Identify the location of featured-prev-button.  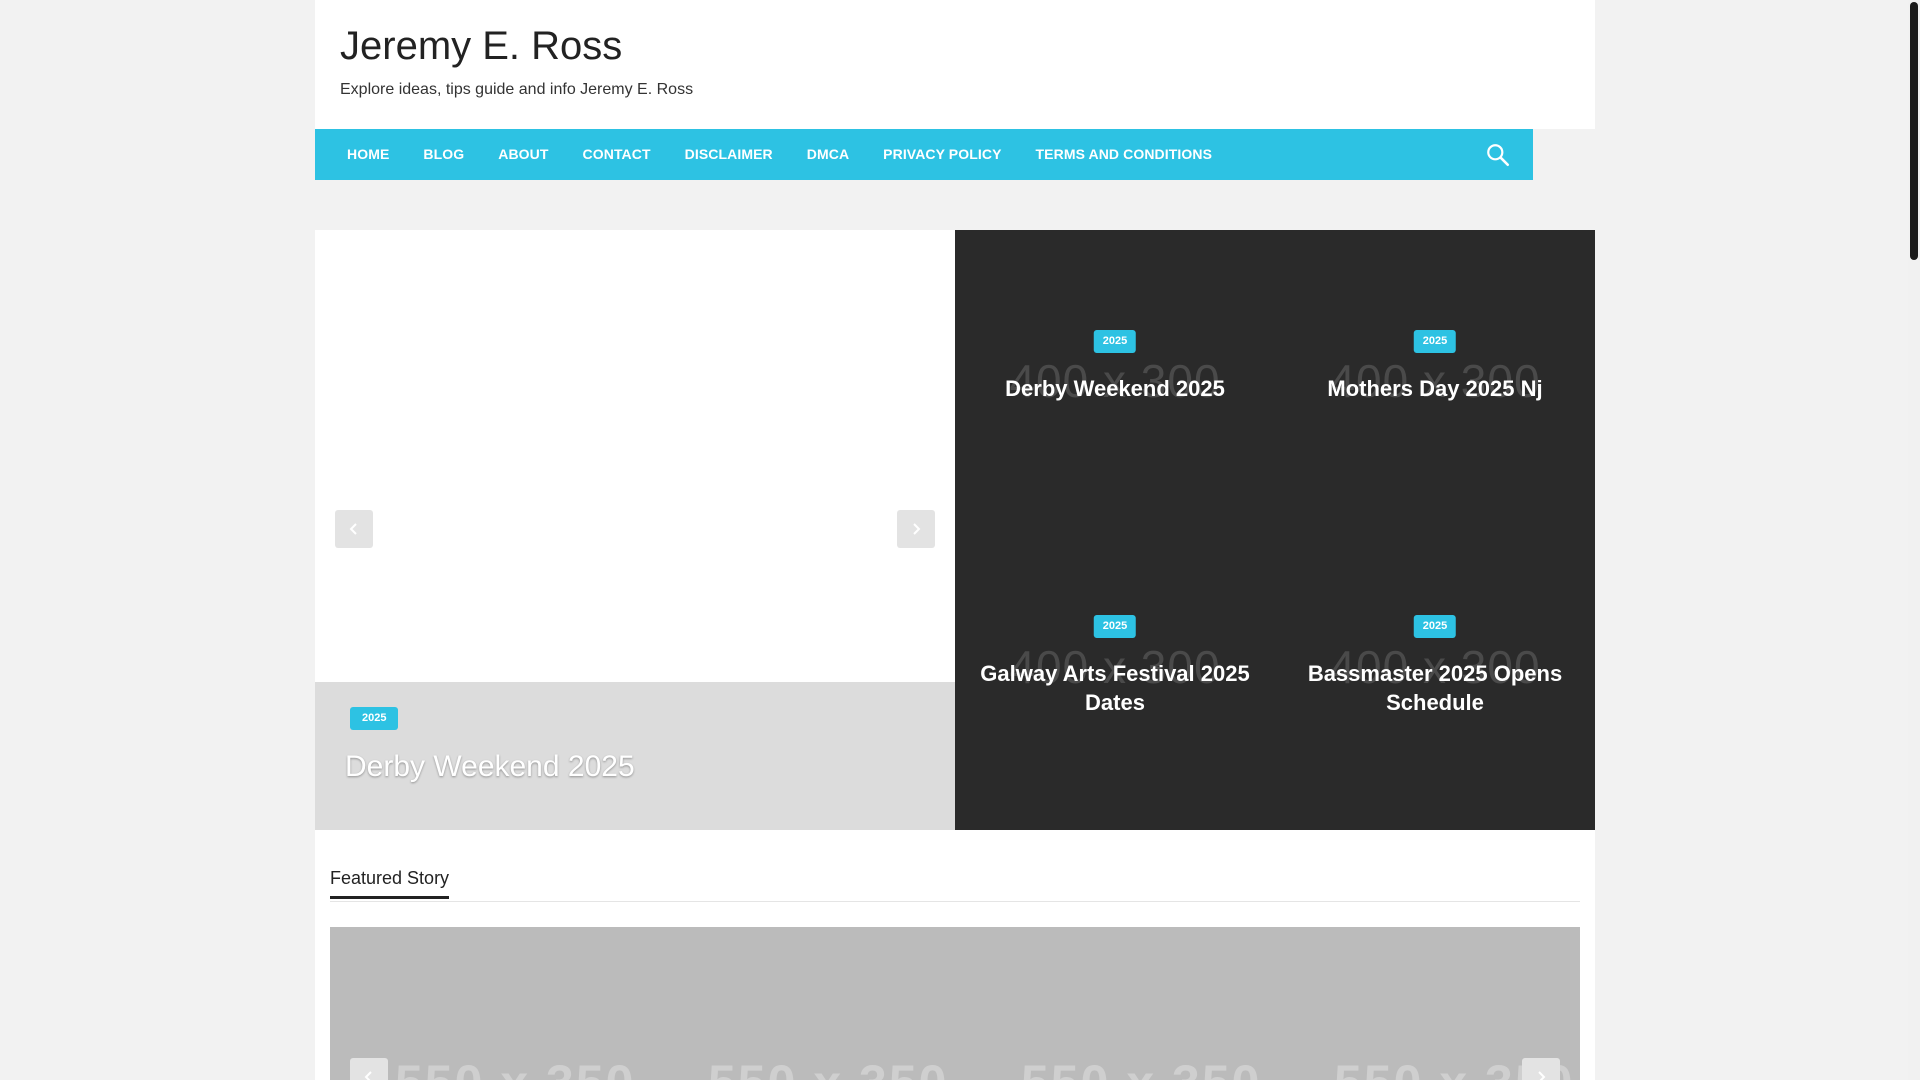
(369, 1069).